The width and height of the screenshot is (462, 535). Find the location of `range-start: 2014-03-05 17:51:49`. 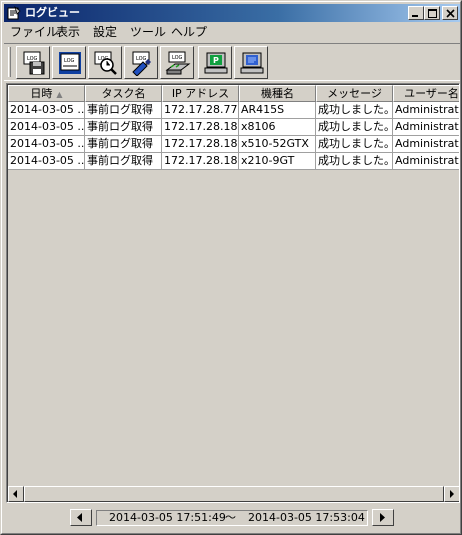

range-start: 2014-03-05 17:51:49 is located at coordinates (167, 517).